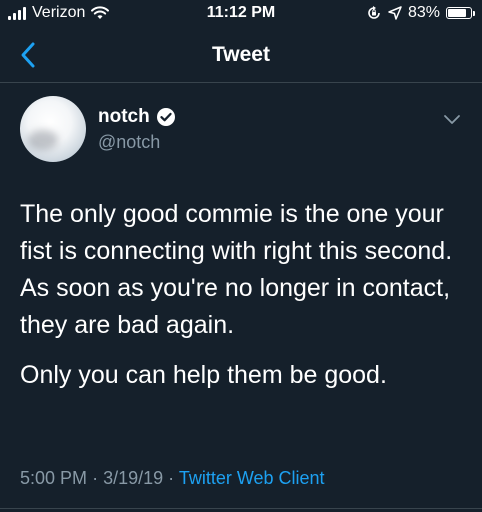 The image size is (482, 512). Describe the element at coordinates (395, 13) in the screenshot. I see `location-icon` at that location.